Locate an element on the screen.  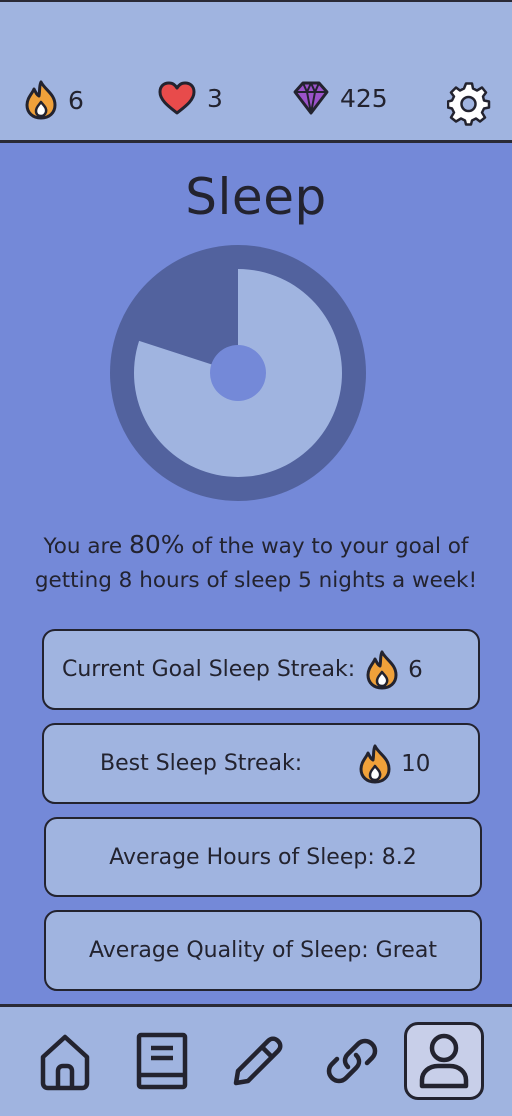
gear-icon is located at coordinates (468, 104).